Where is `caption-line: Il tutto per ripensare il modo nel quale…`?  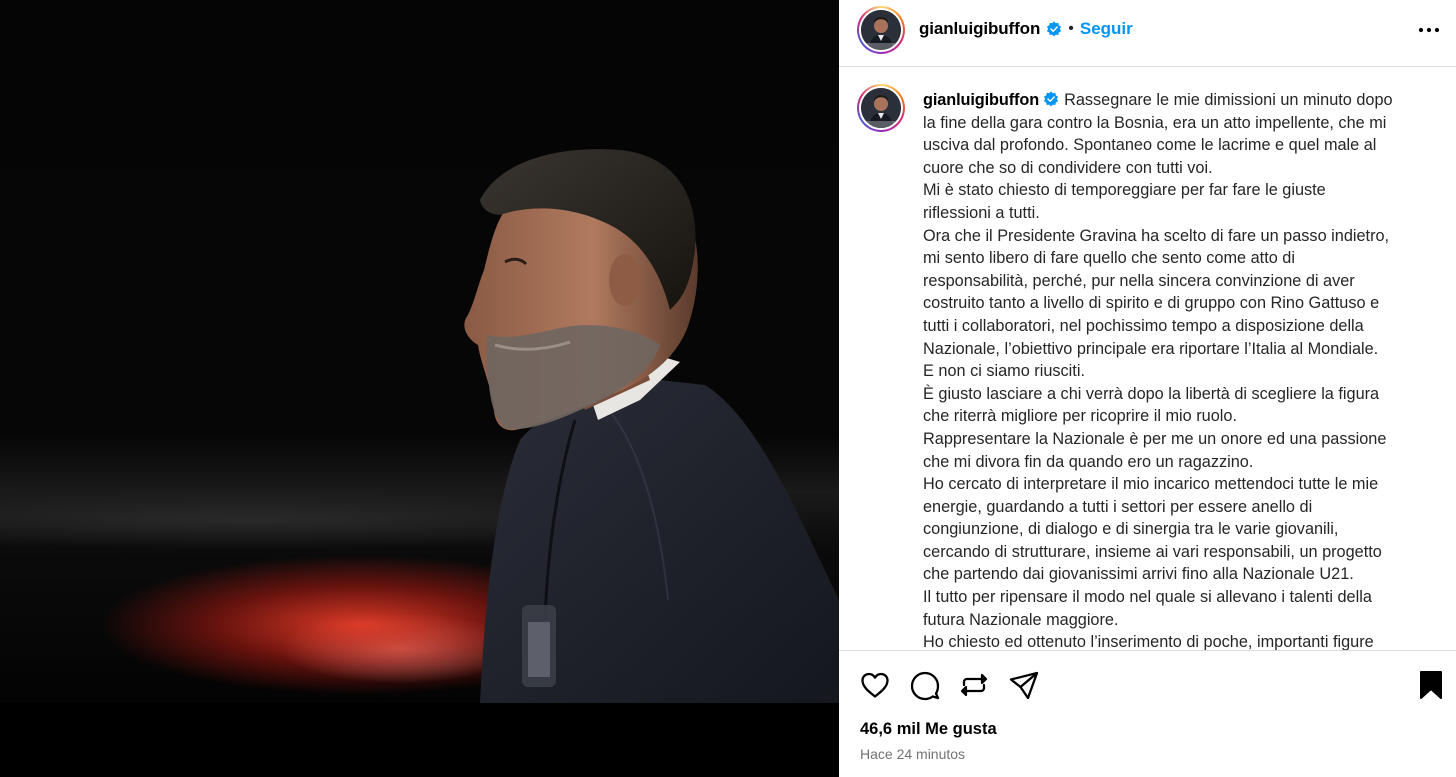
caption-line: Il tutto per ripensare il modo nel quale… is located at coordinates (1147, 597).